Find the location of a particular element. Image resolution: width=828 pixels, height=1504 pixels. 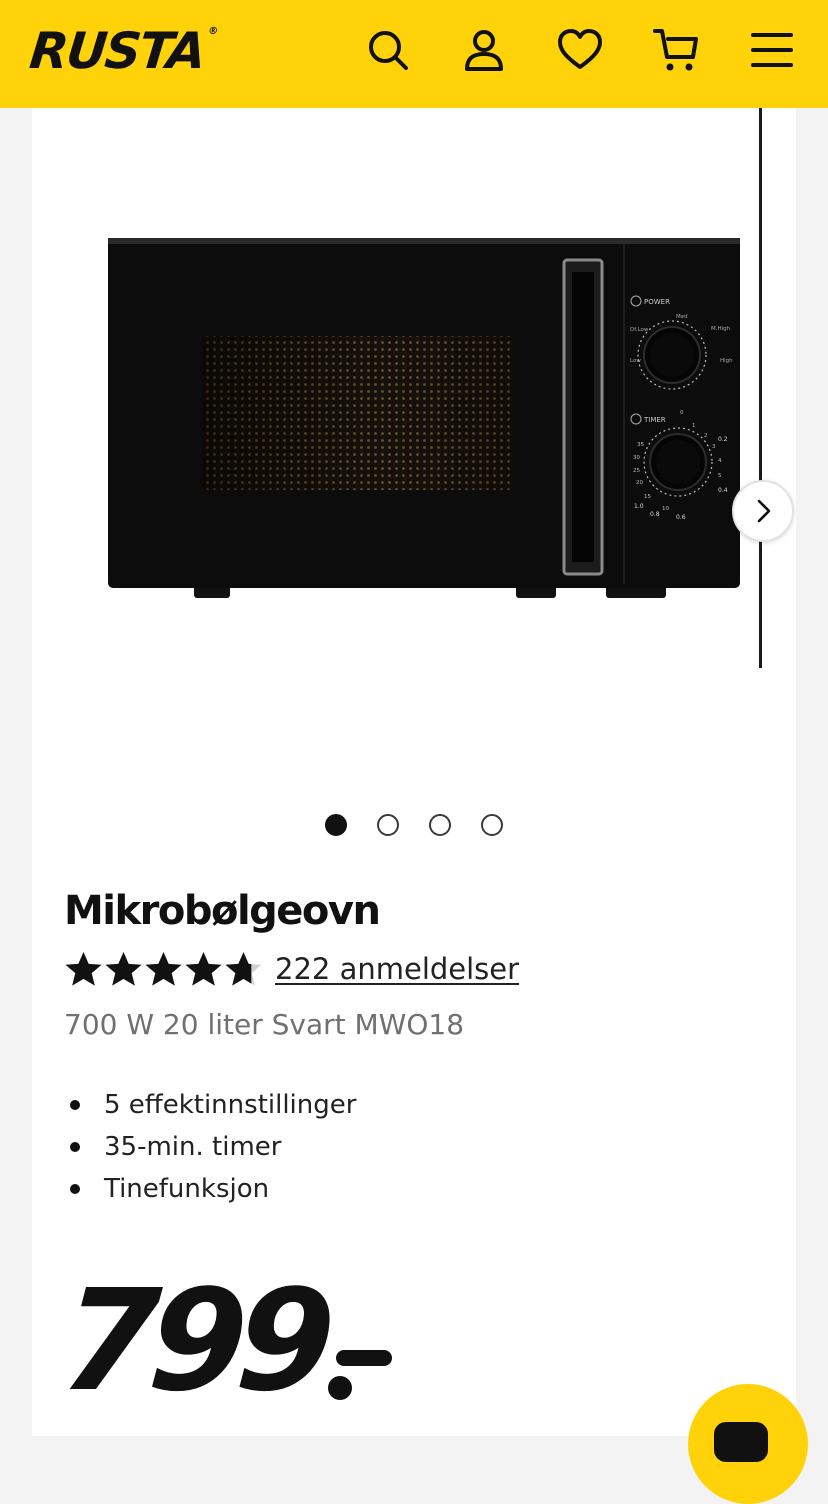

heart-icon is located at coordinates (580, 49).